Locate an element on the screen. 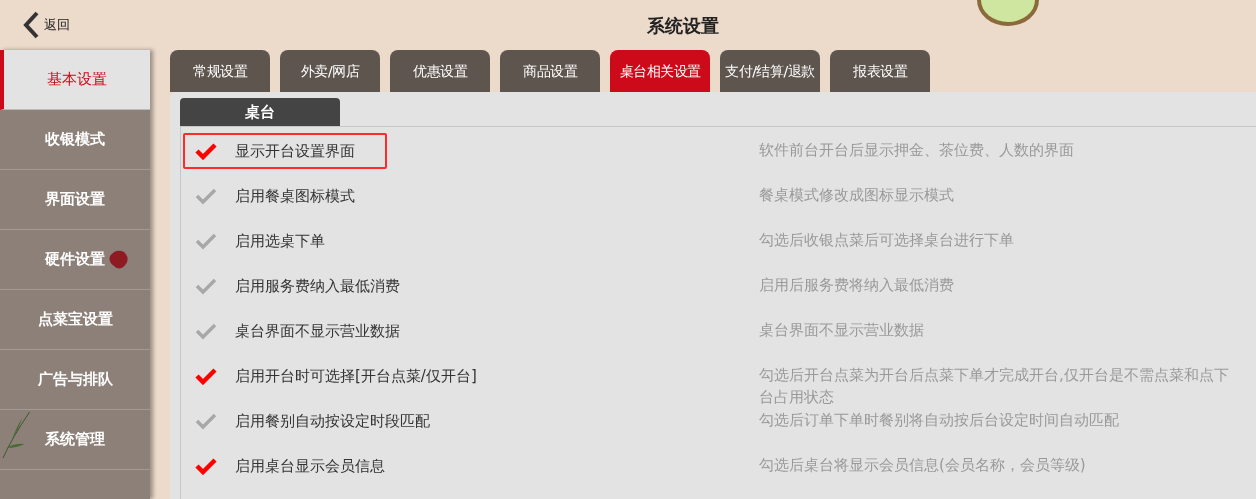 The image size is (1256, 499). chevron-left-icon is located at coordinates (31, 25).